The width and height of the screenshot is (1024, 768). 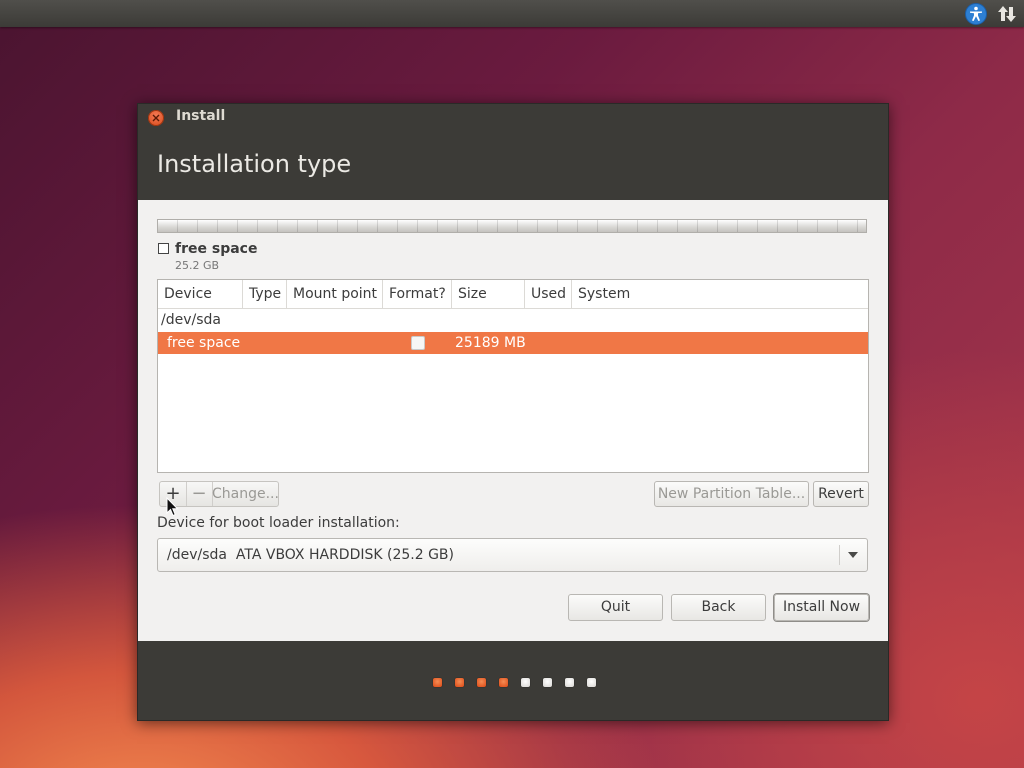 I want to click on close-button, so click(x=156, y=118).